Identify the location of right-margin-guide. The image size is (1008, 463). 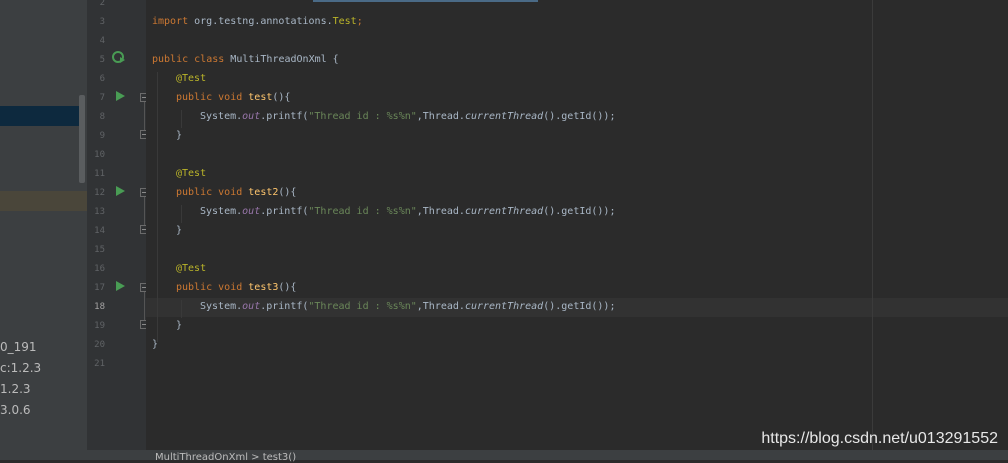
(872, 225).